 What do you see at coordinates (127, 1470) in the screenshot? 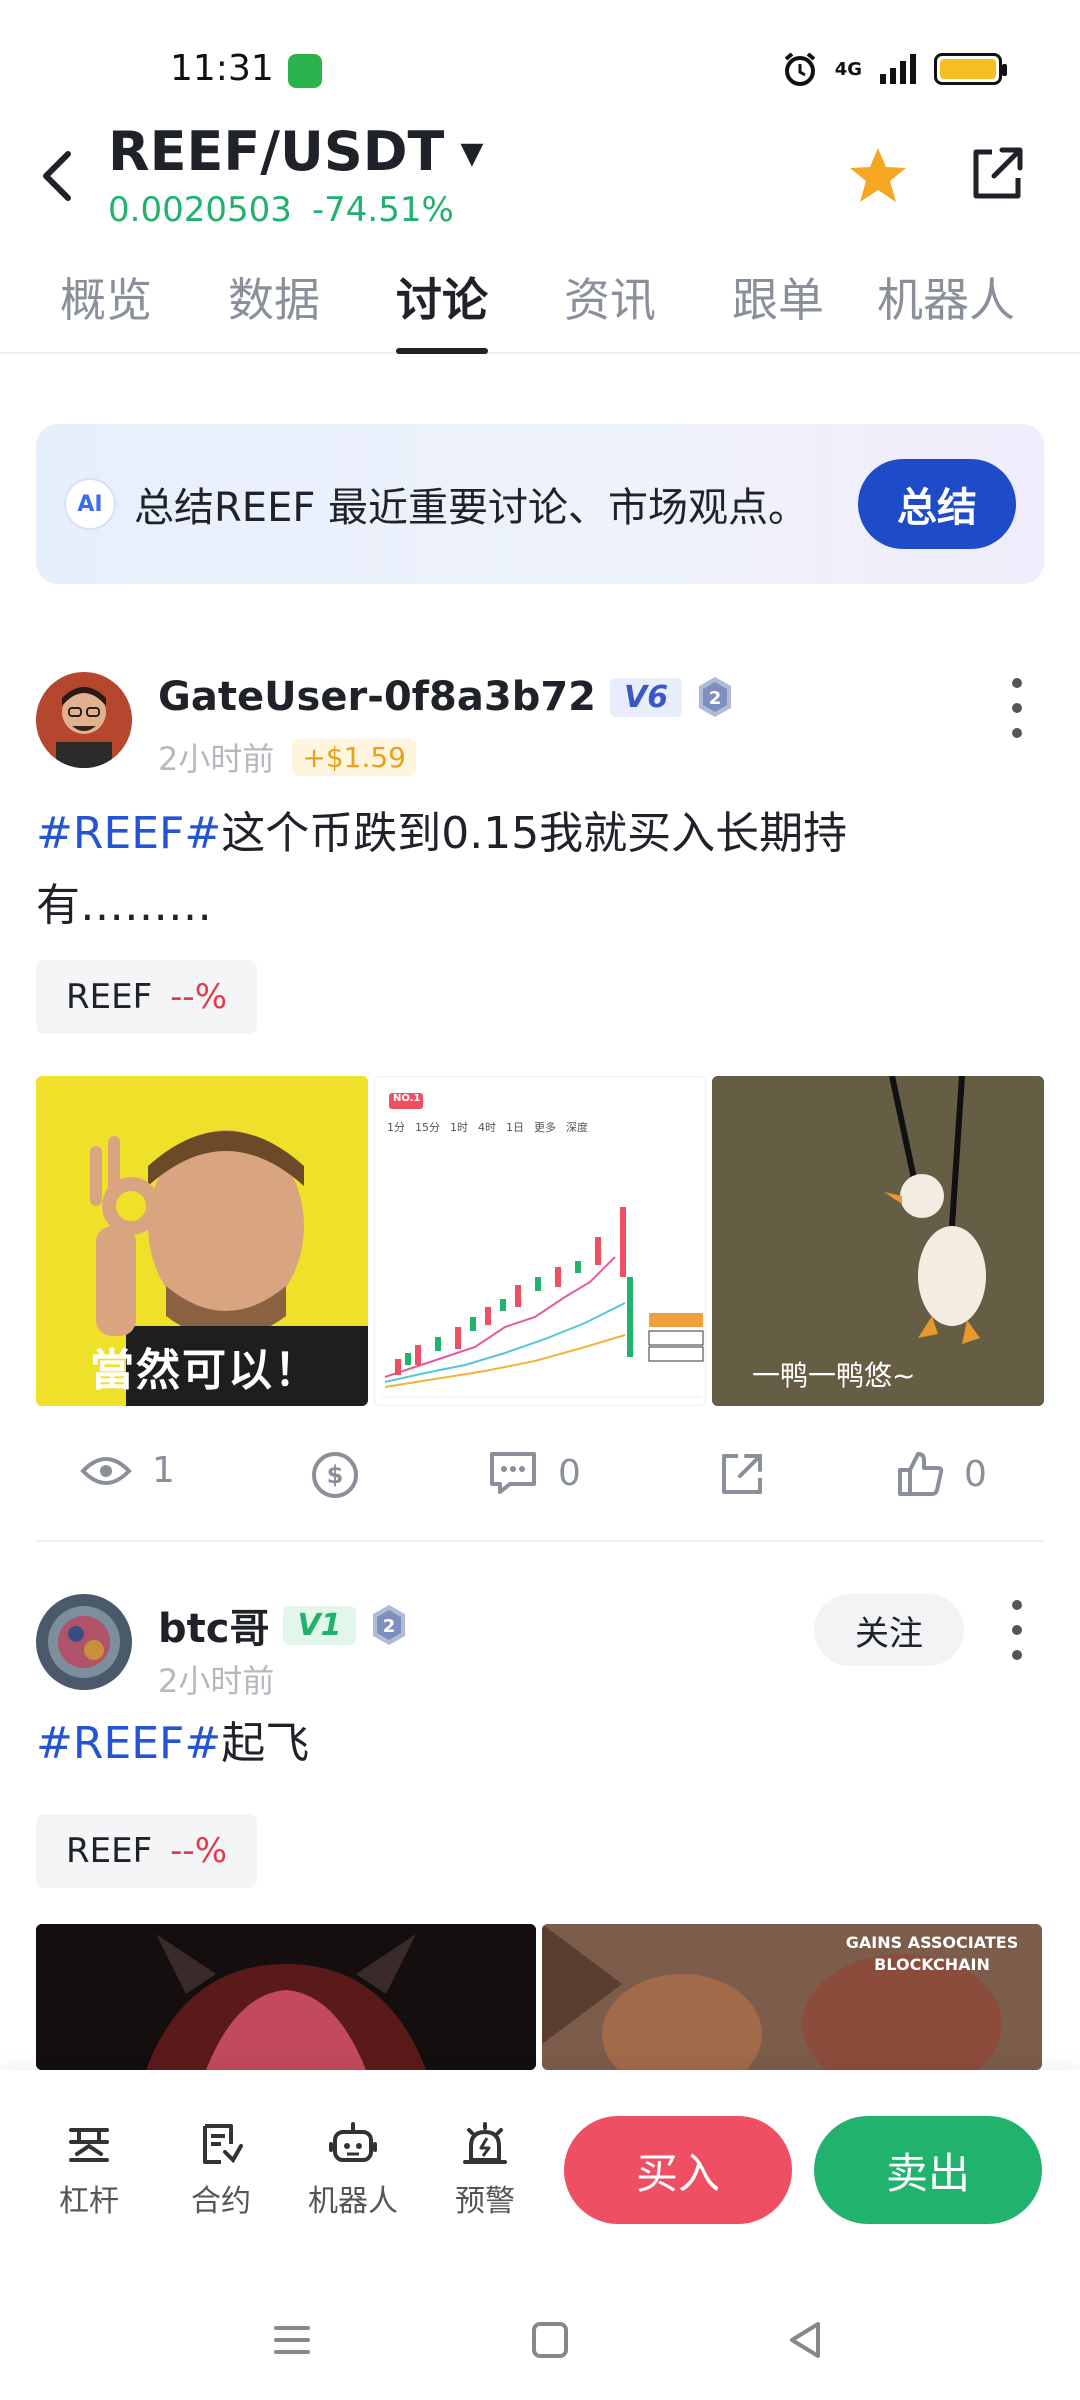
I see `views-action: 1` at bounding box center [127, 1470].